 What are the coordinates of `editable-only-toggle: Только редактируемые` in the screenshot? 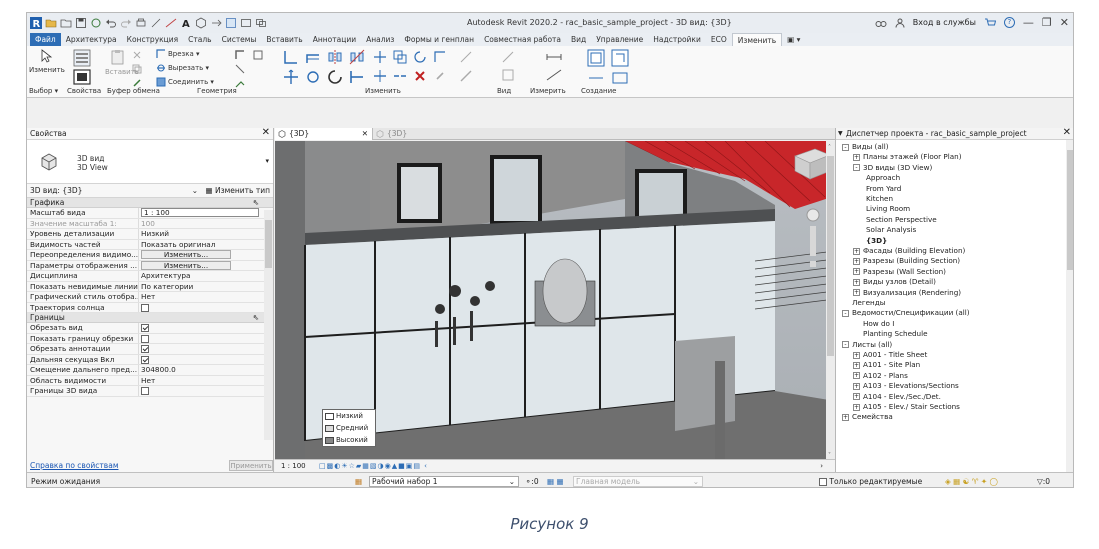 It's located at (870, 480).